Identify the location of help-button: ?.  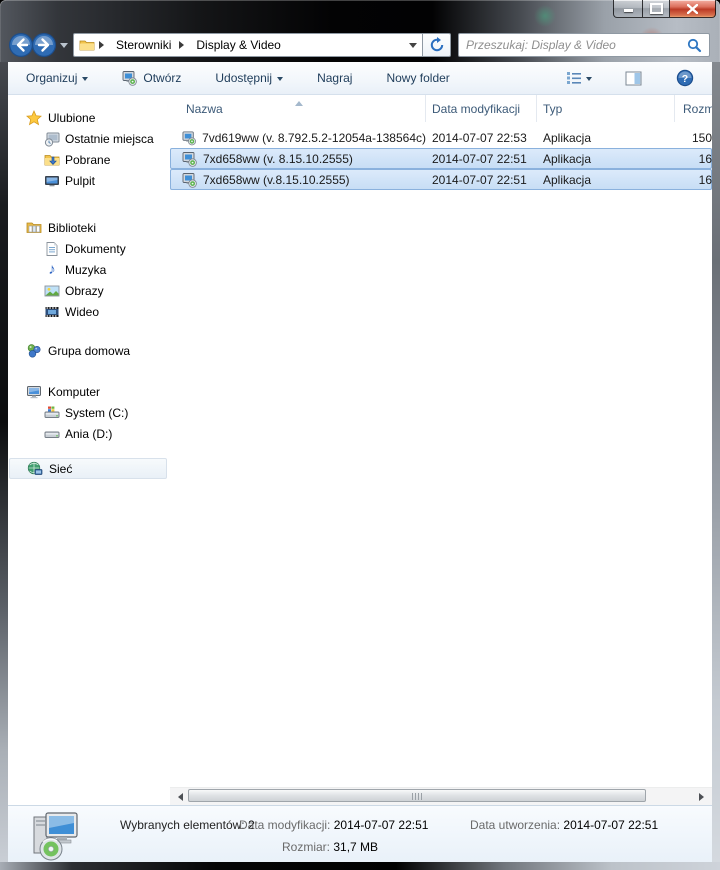
(685, 78).